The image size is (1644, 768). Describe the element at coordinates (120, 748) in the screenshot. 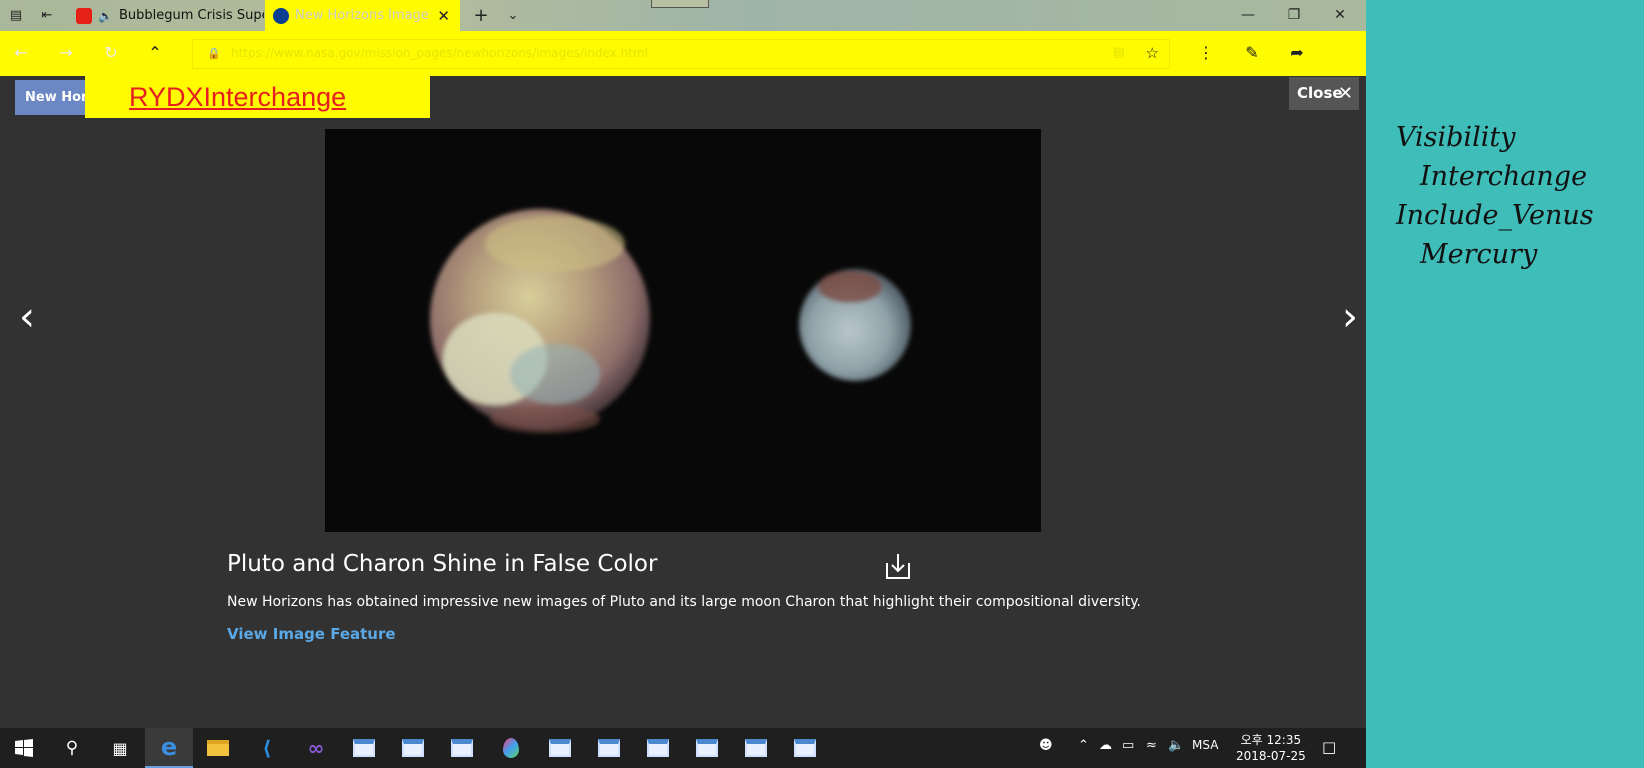

I see `task-view-icon: ▦` at that location.